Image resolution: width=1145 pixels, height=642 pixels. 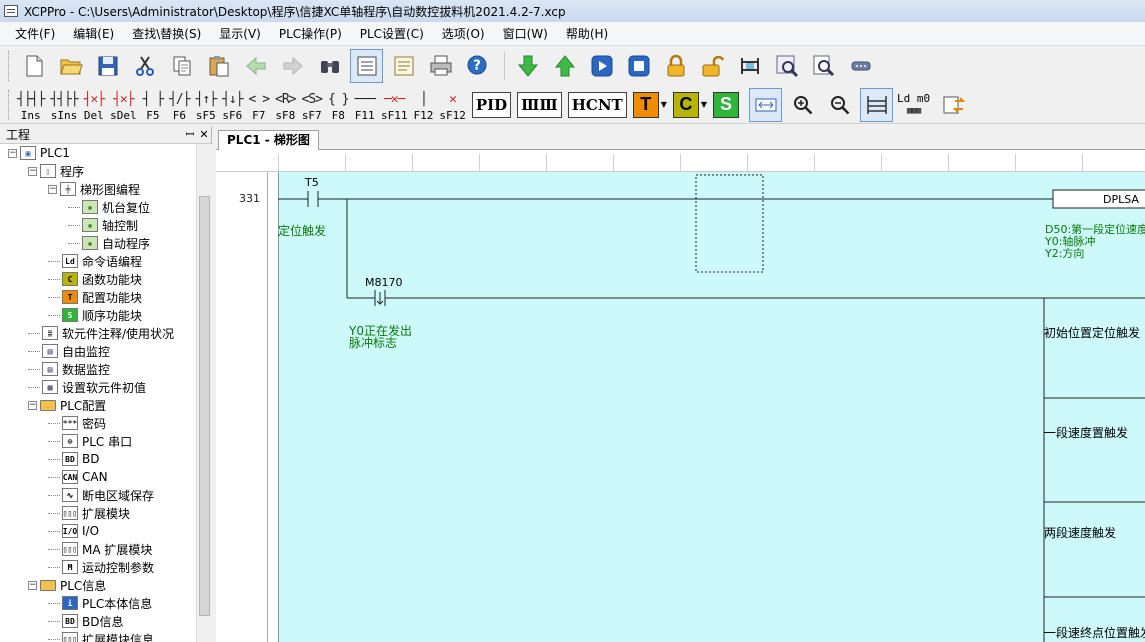 What do you see at coordinates (89, 513) in the screenshot?
I see `tree-item: ▯▯▯ 扩展模块` at bounding box center [89, 513].